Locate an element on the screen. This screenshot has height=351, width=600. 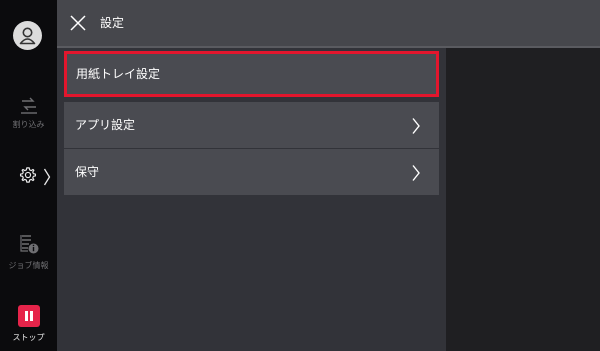
user-avatar-icon is located at coordinates (27, 35).